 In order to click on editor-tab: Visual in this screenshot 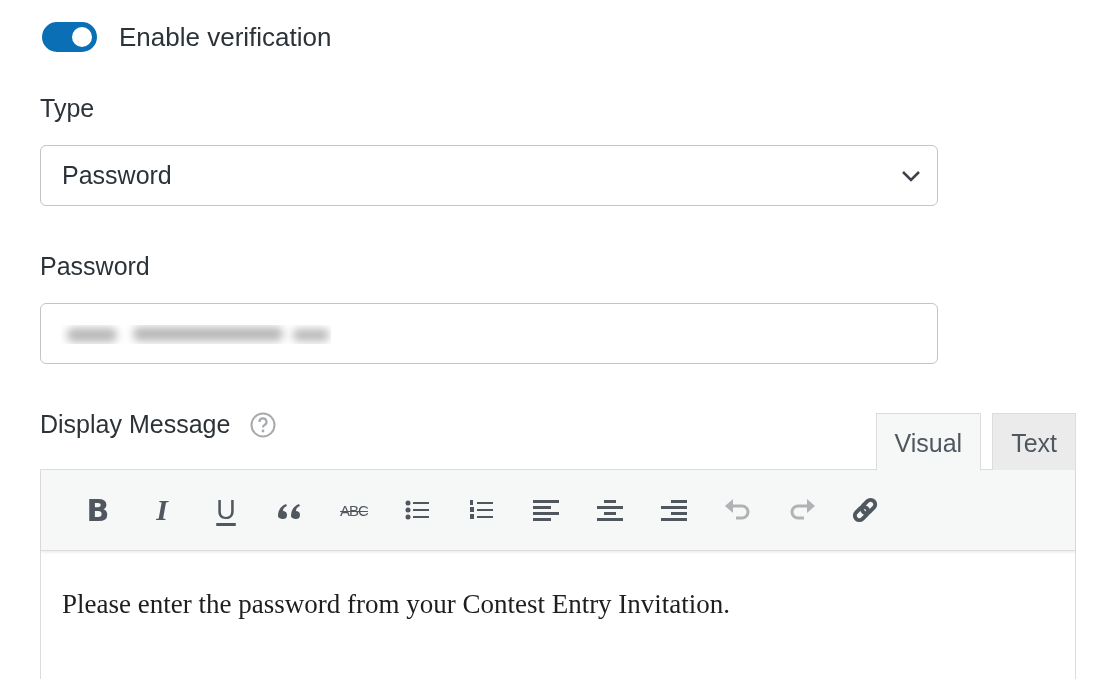, I will do `click(928, 441)`.